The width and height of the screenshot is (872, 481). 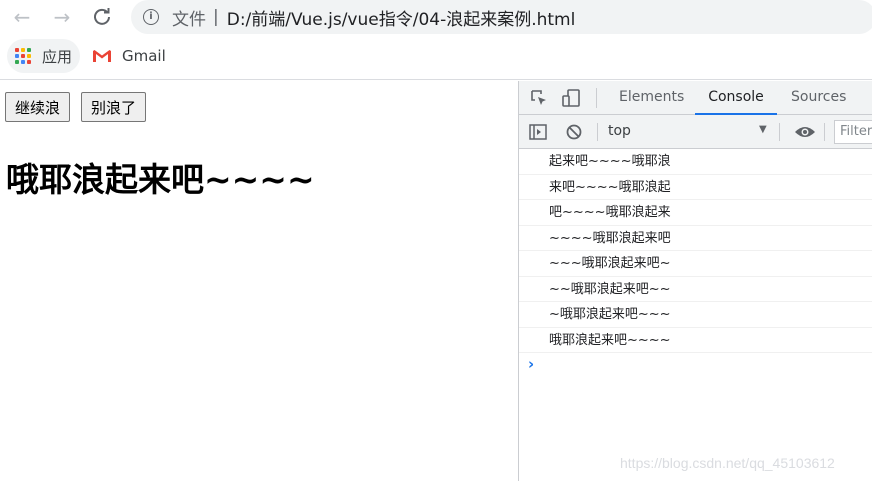 I want to click on tab-elements: Elements, so click(x=651, y=98).